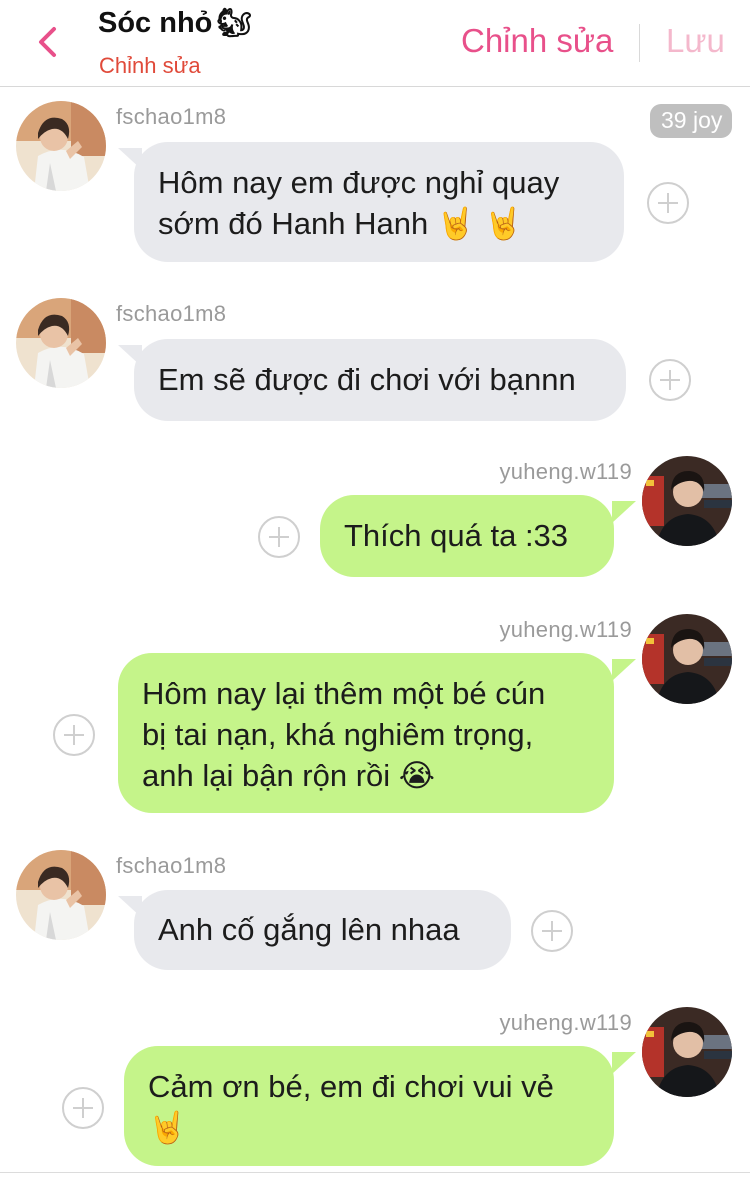 The height and width of the screenshot is (1177, 750). What do you see at coordinates (695, 41) in the screenshot?
I see `save-button: Lưu` at bounding box center [695, 41].